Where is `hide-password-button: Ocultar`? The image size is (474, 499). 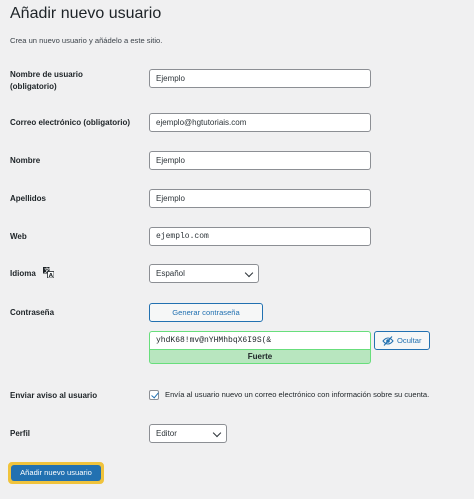
hide-password-button: Ocultar is located at coordinates (402, 340).